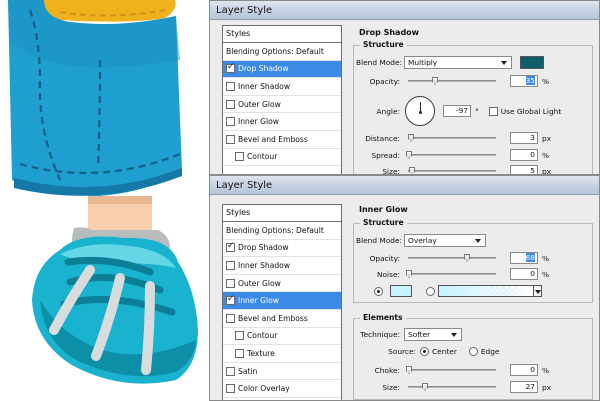 The image size is (600, 401). I want to click on distance-slider, so click(452, 138).